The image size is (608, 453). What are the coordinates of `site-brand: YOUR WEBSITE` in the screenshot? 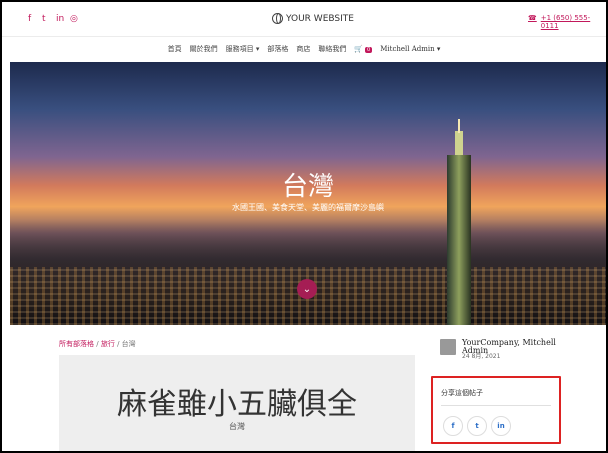 It's located at (313, 18).